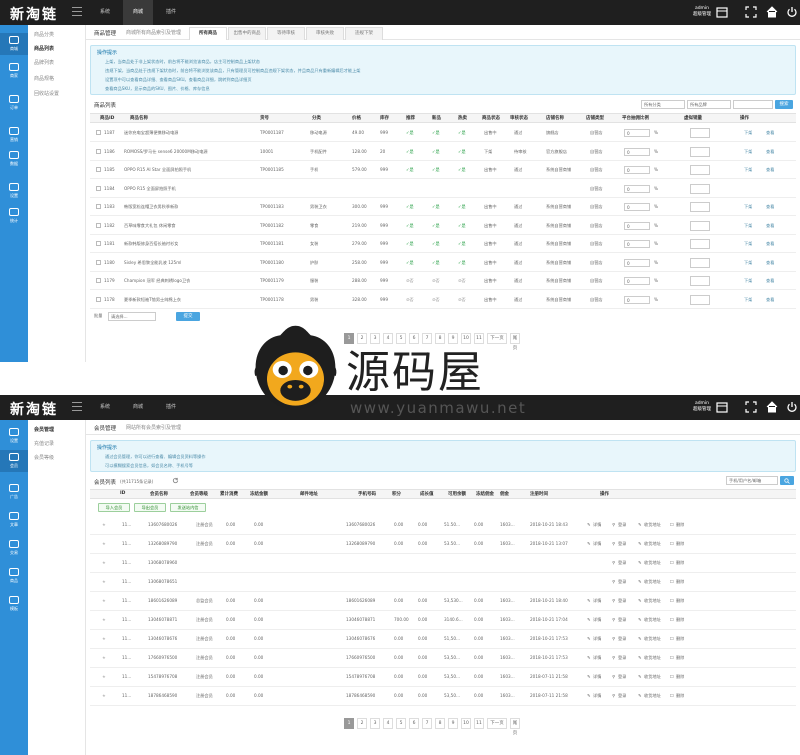 This screenshot has width=800, height=755. I want to click on column-header: 店铺名称, so click(555, 118).